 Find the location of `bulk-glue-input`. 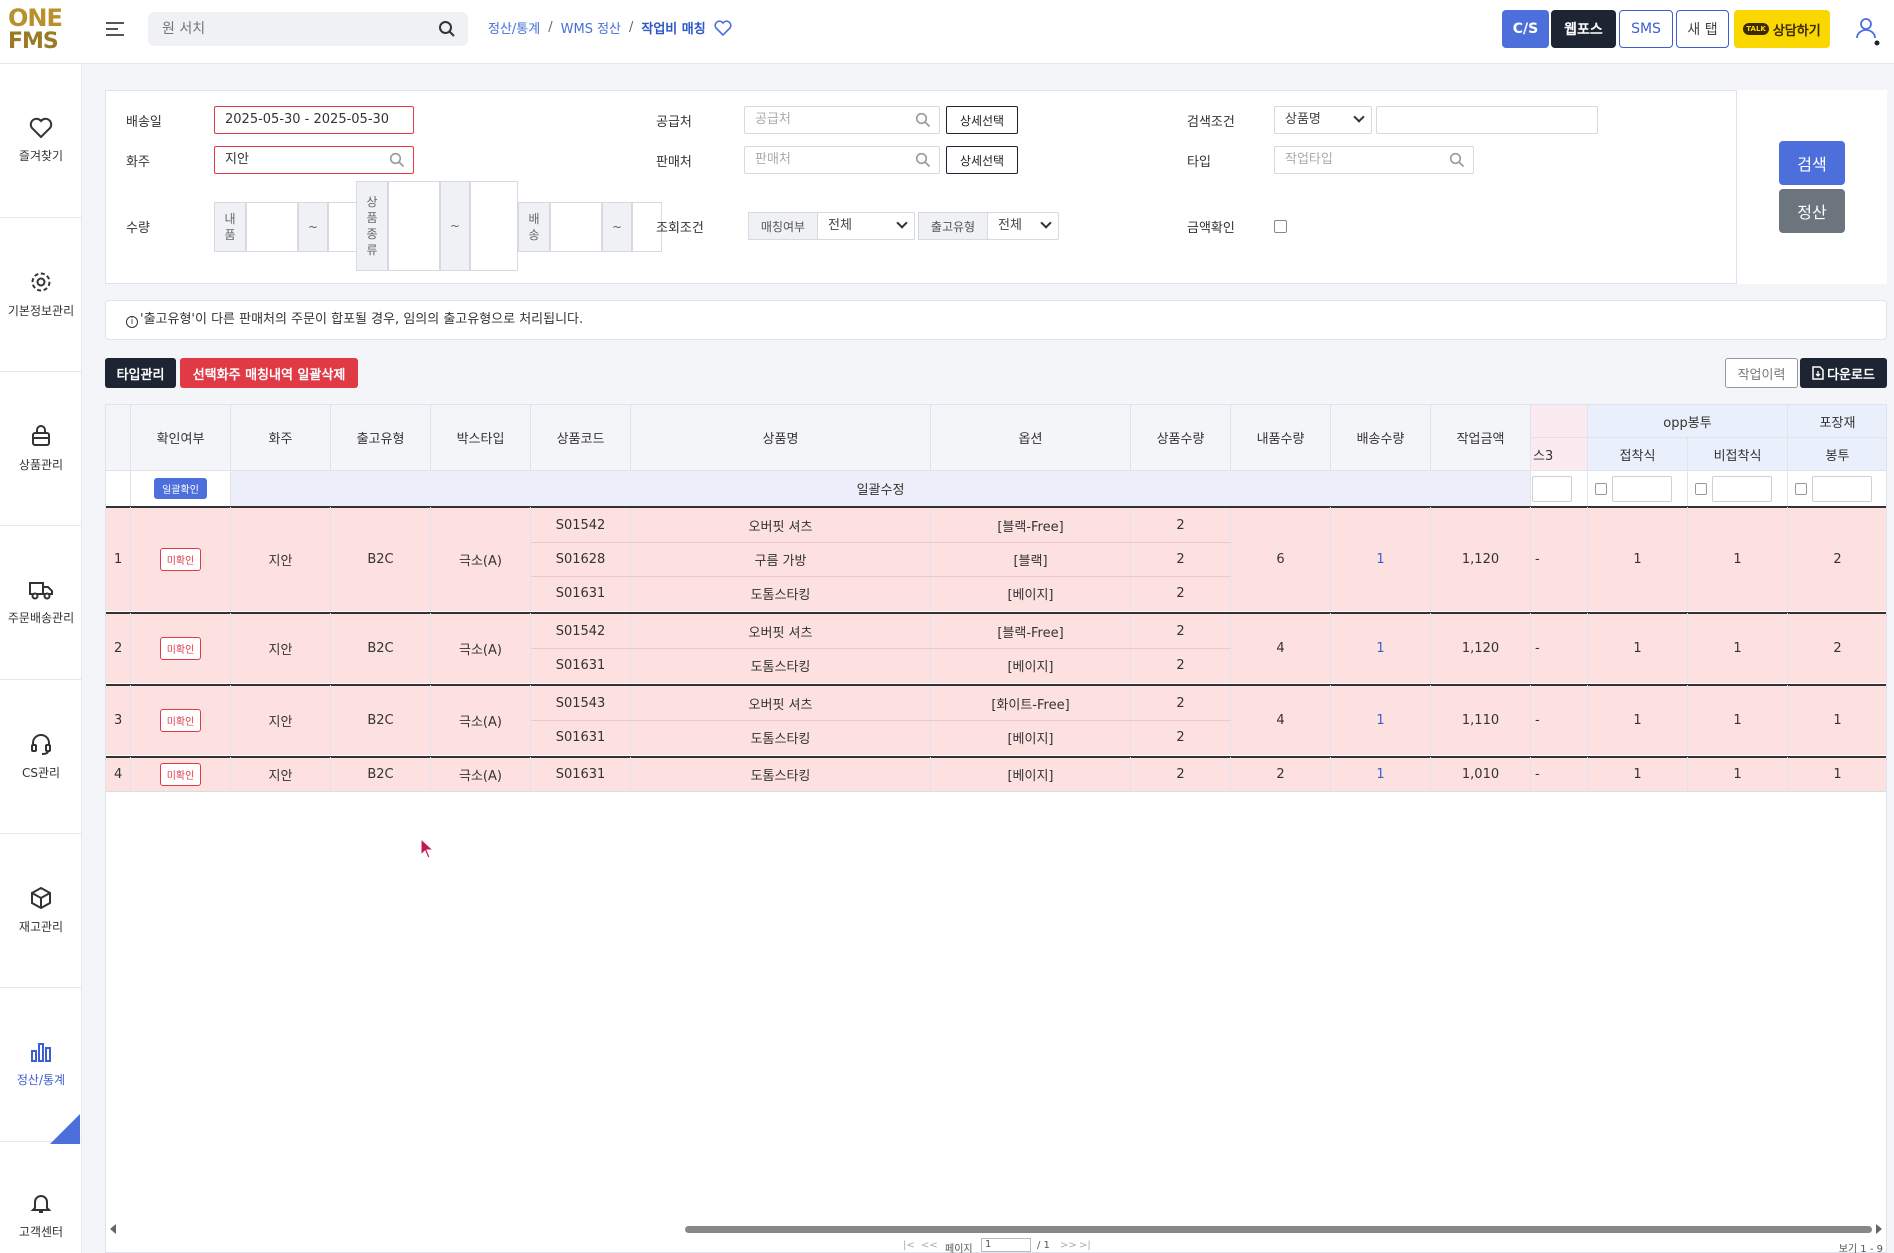

bulk-glue-input is located at coordinates (1642, 489).